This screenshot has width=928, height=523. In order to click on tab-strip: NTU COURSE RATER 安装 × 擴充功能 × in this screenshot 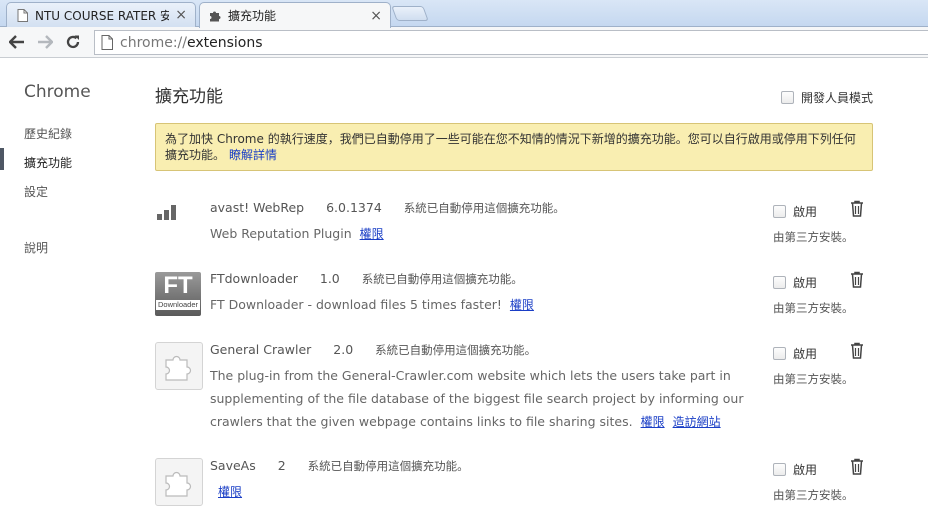, I will do `click(464, 14)`.